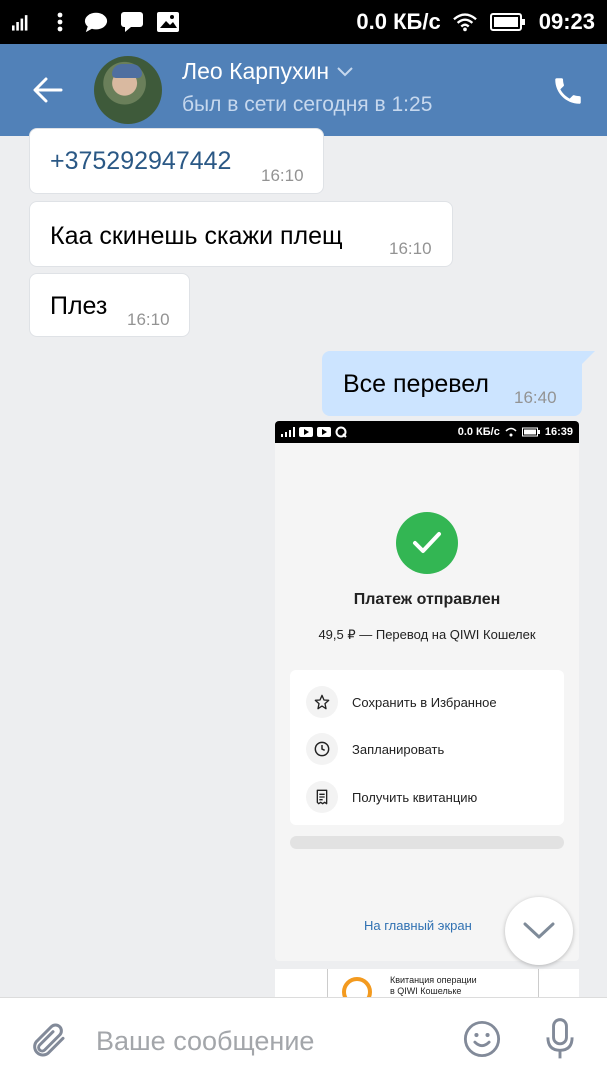 The image size is (607, 1080). Describe the element at coordinates (566, 21) in the screenshot. I see `clock: 09:23` at that location.